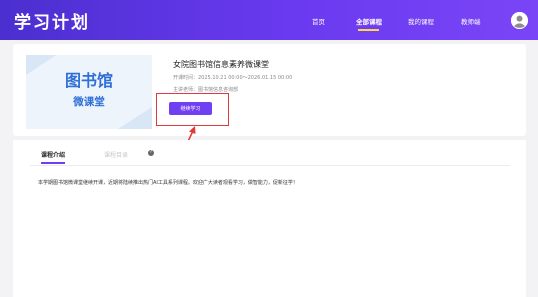 The height and width of the screenshot is (297, 538). What do you see at coordinates (89, 102) in the screenshot?
I see `cover-subtitle: 微课堂` at bounding box center [89, 102].